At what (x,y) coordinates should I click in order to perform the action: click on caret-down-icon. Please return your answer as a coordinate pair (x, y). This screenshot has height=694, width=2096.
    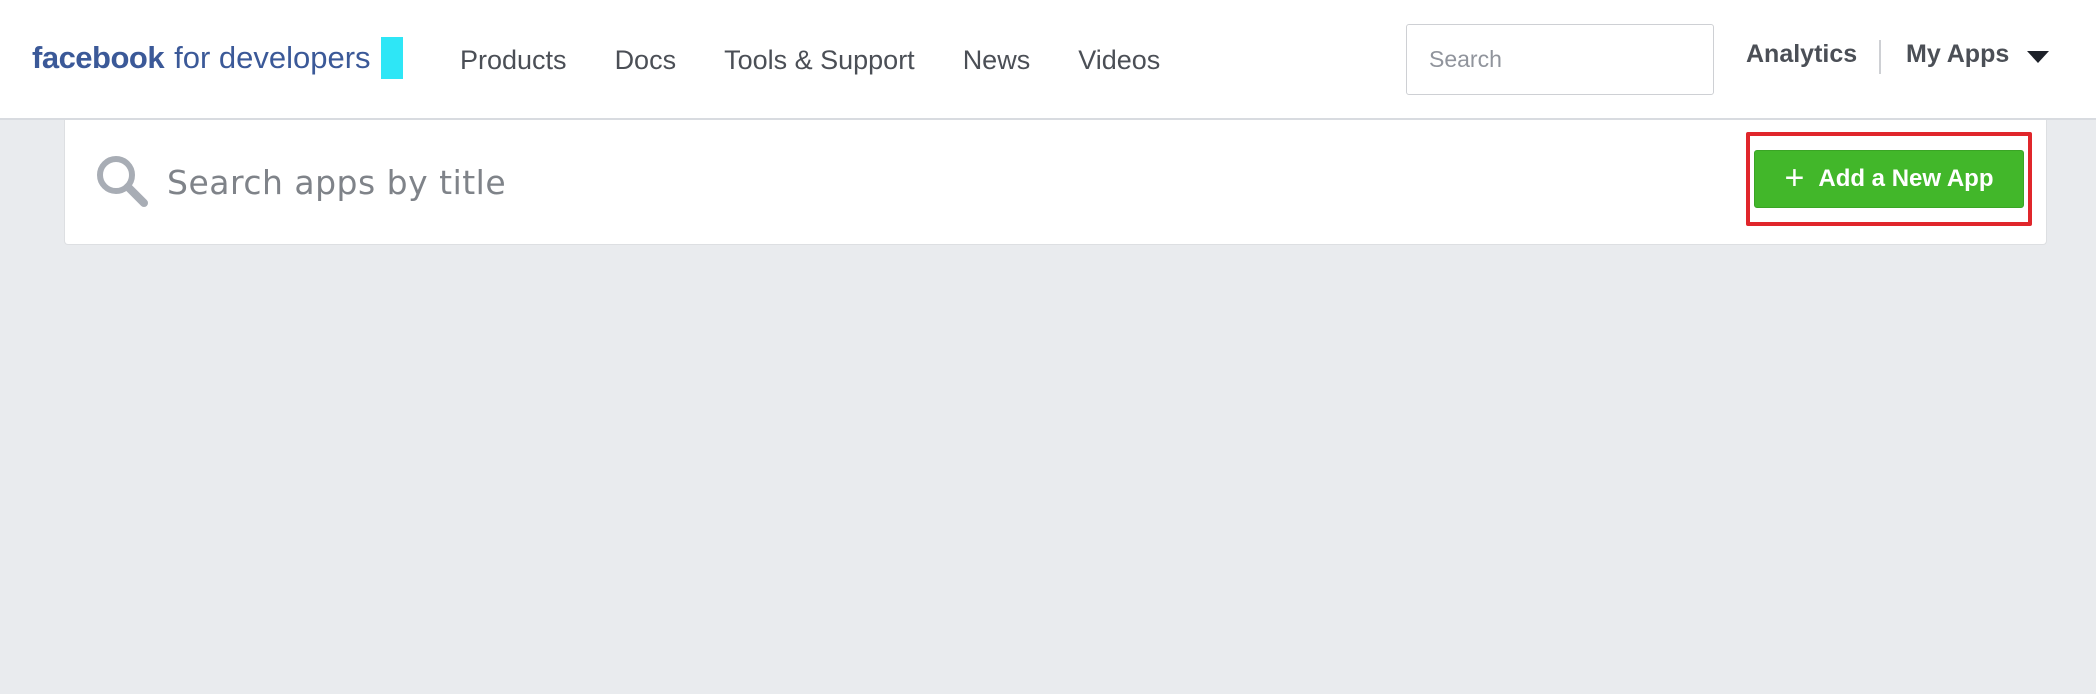
    Looking at the image, I should click on (2038, 56).